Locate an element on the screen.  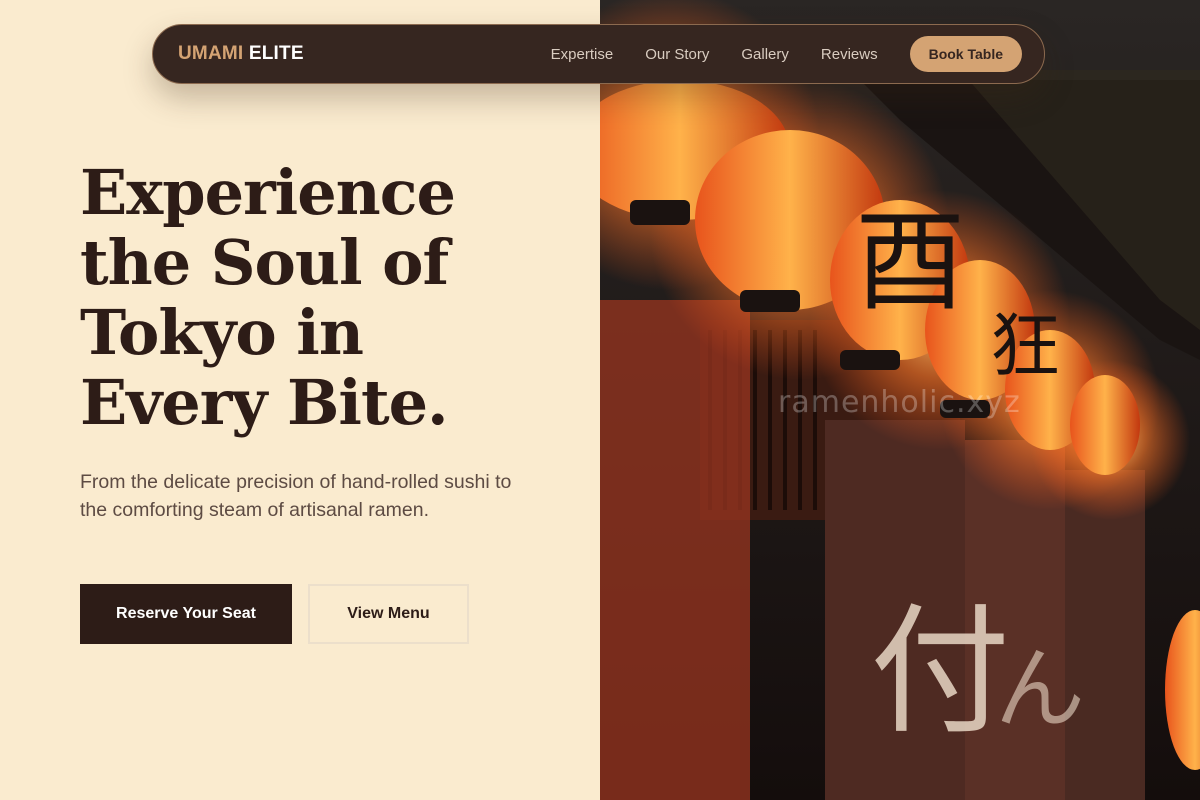
nav-link-gallery: Gallery is located at coordinates (765, 54).